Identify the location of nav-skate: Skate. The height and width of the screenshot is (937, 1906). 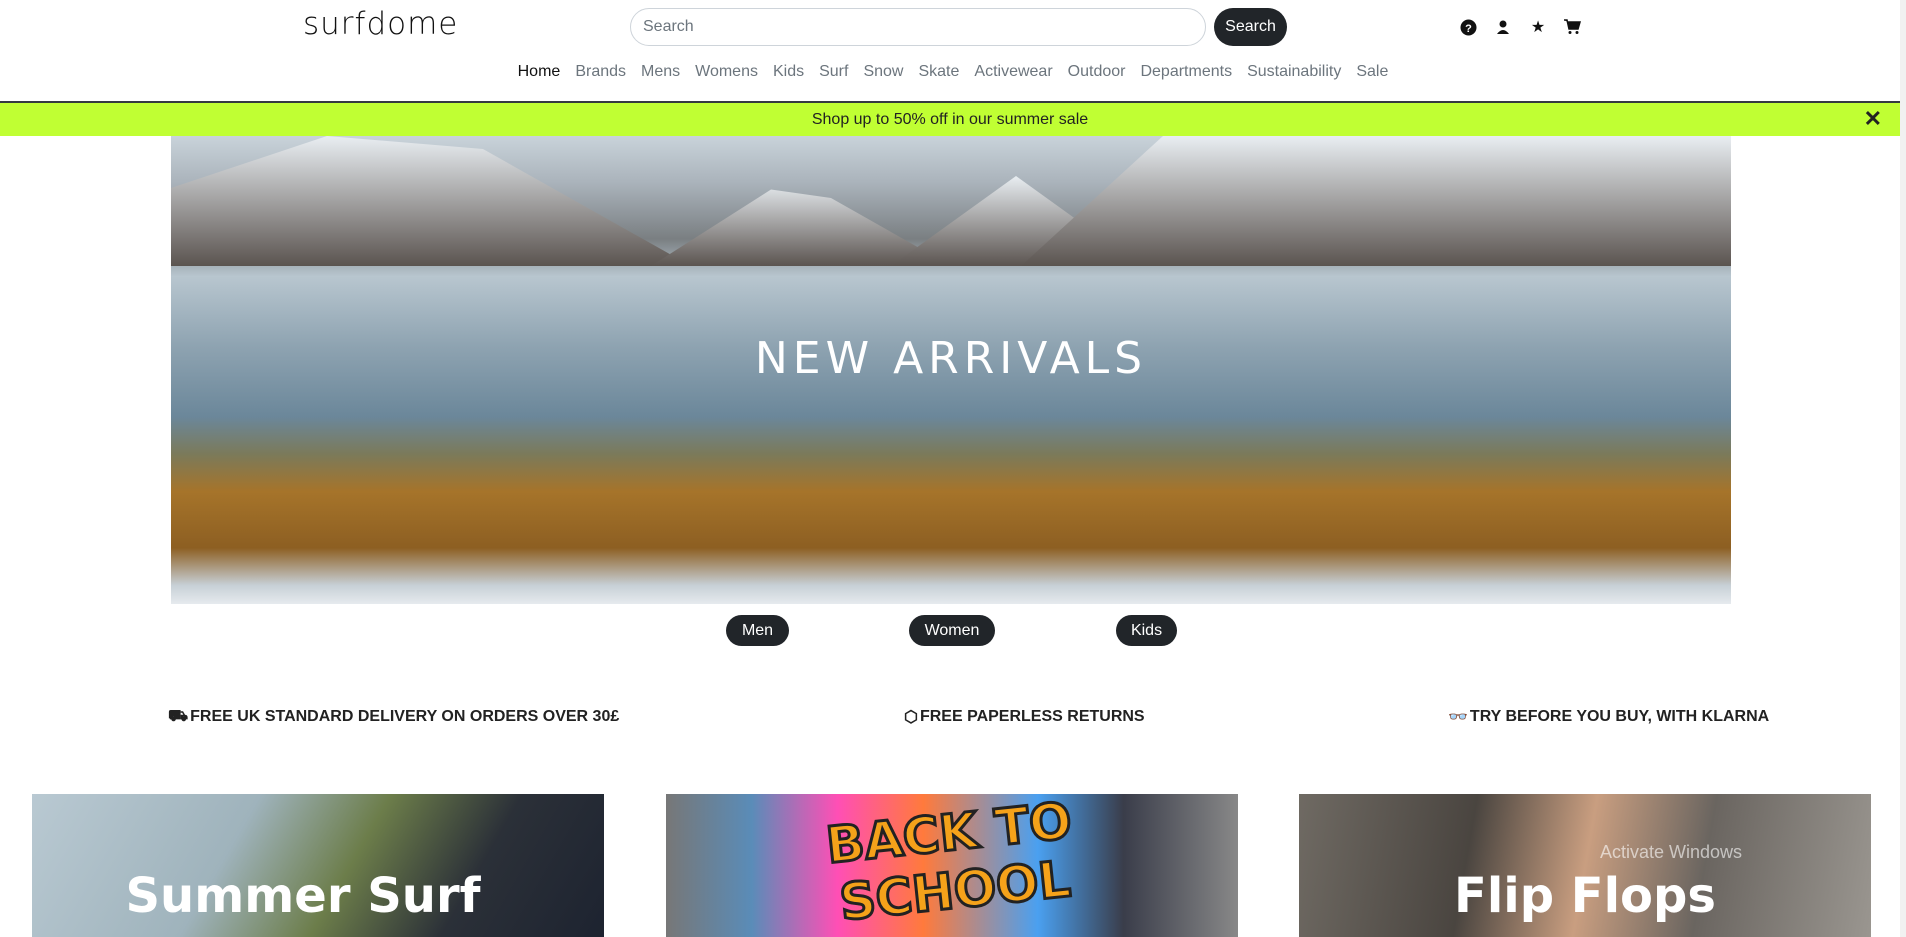
(938, 72).